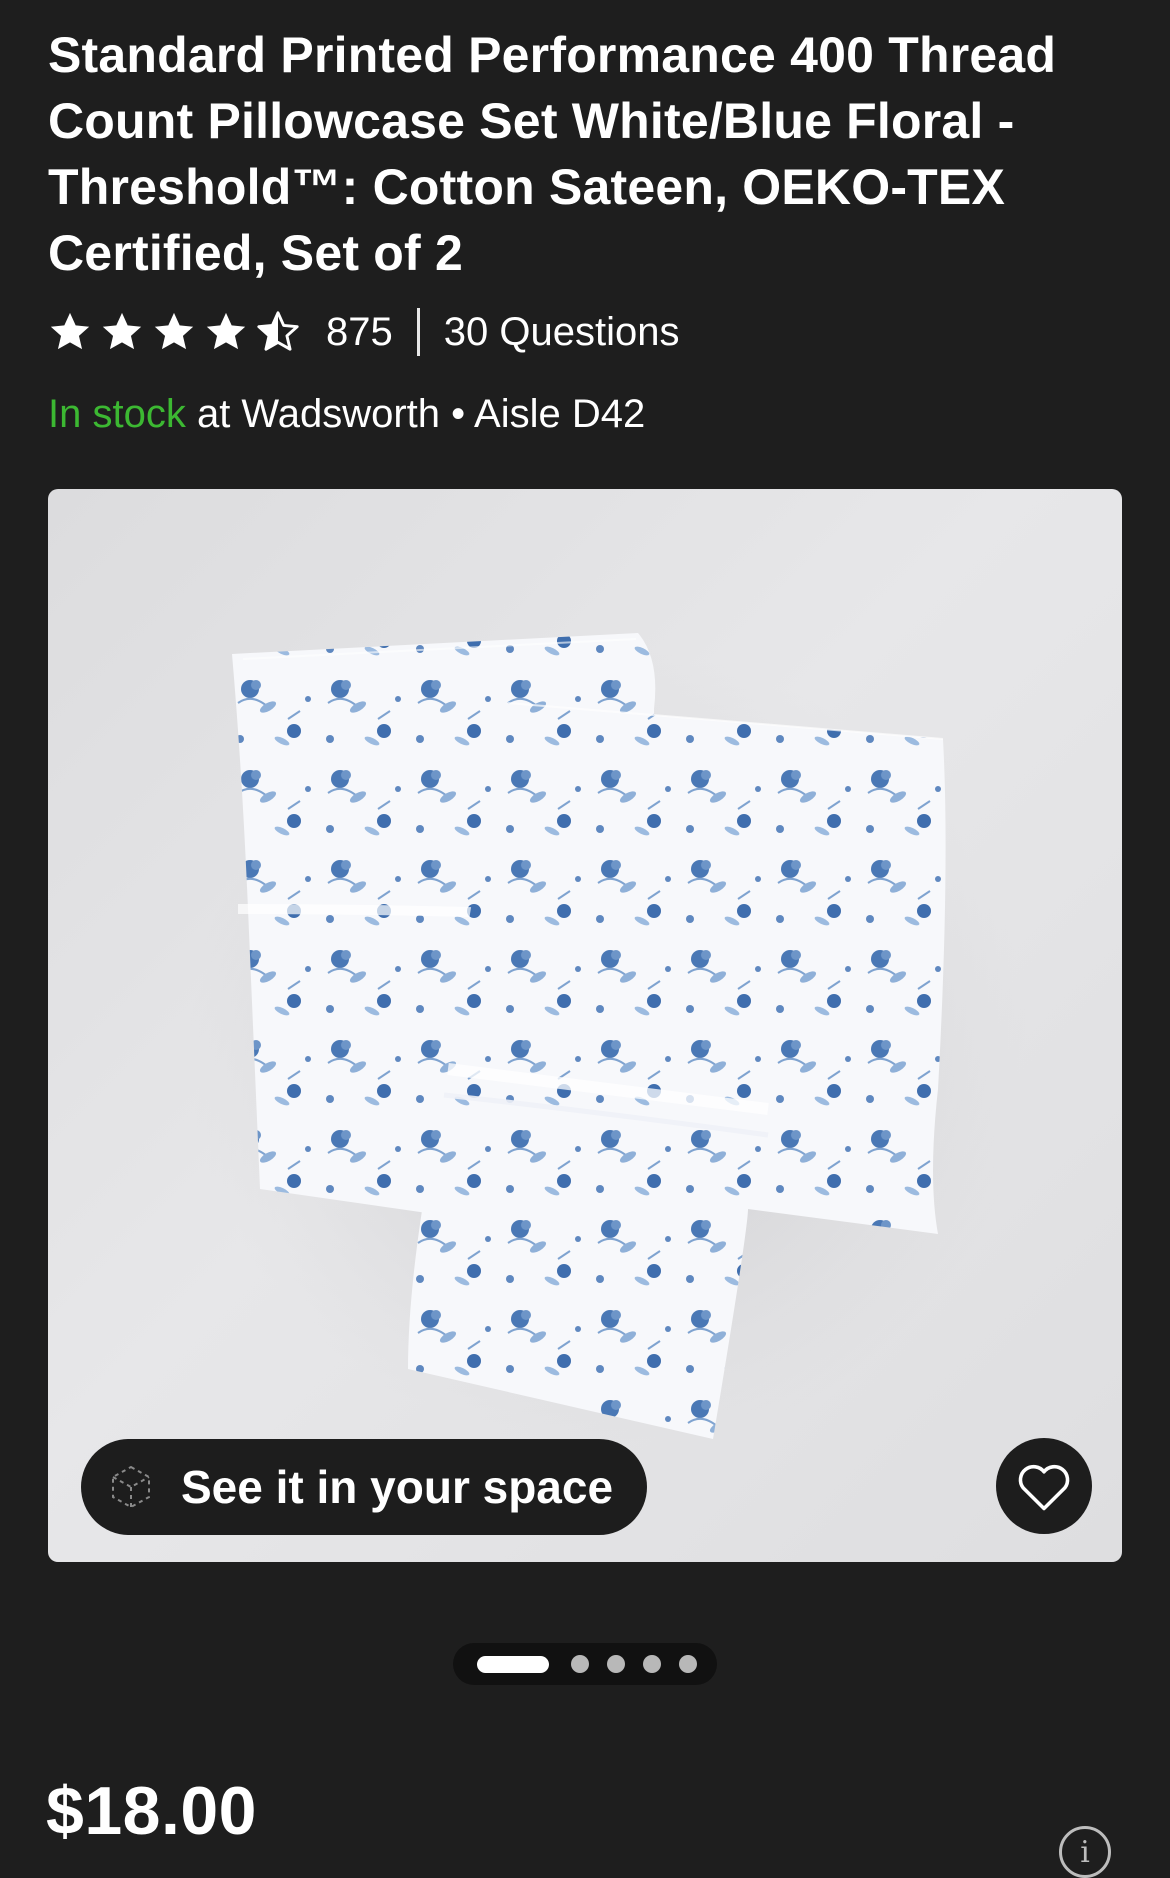 The height and width of the screenshot is (1878, 1170). I want to click on cube-ar-icon, so click(131, 1487).